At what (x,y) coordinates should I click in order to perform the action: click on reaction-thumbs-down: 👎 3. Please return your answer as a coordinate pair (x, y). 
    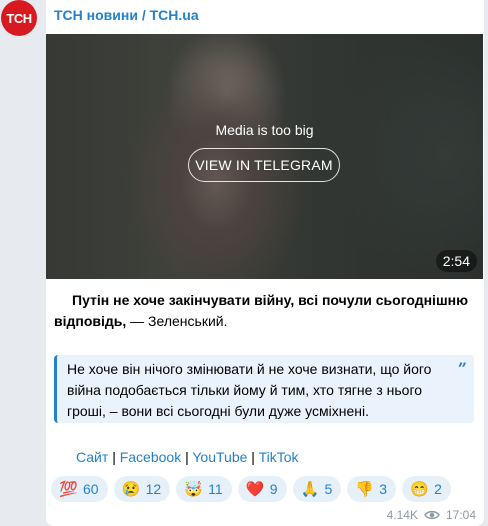
    Looking at the image, I should click on (372, 489).